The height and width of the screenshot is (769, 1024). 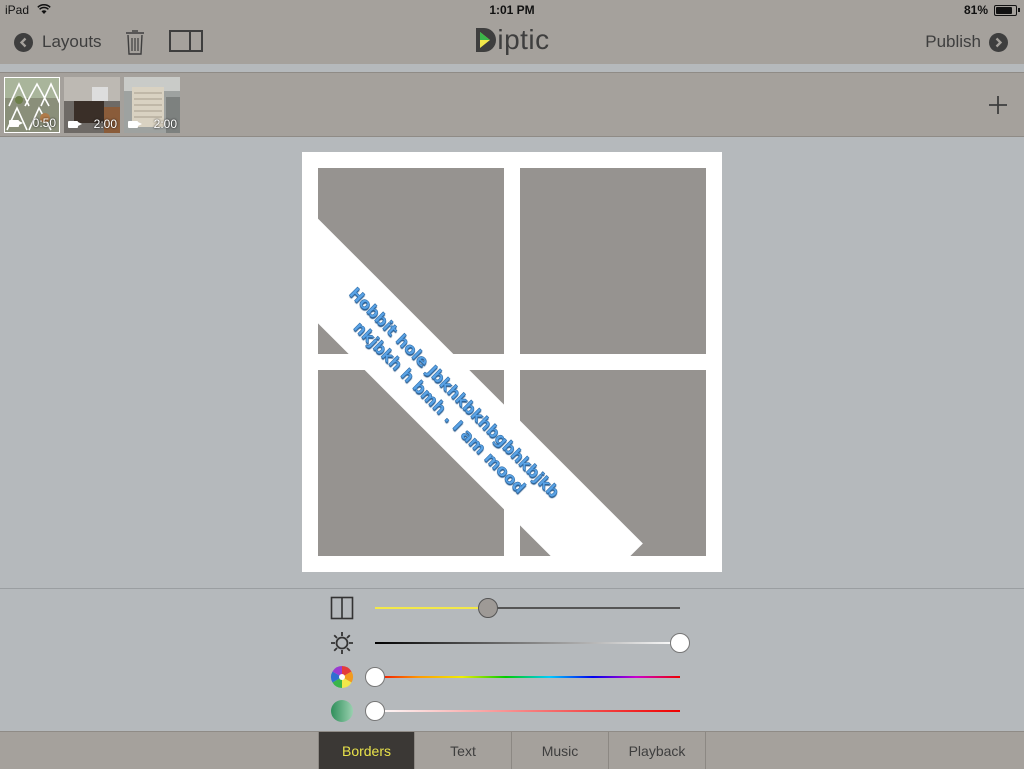 I want to click on status-battery-percent: 81%, so click(x=975, y=10).